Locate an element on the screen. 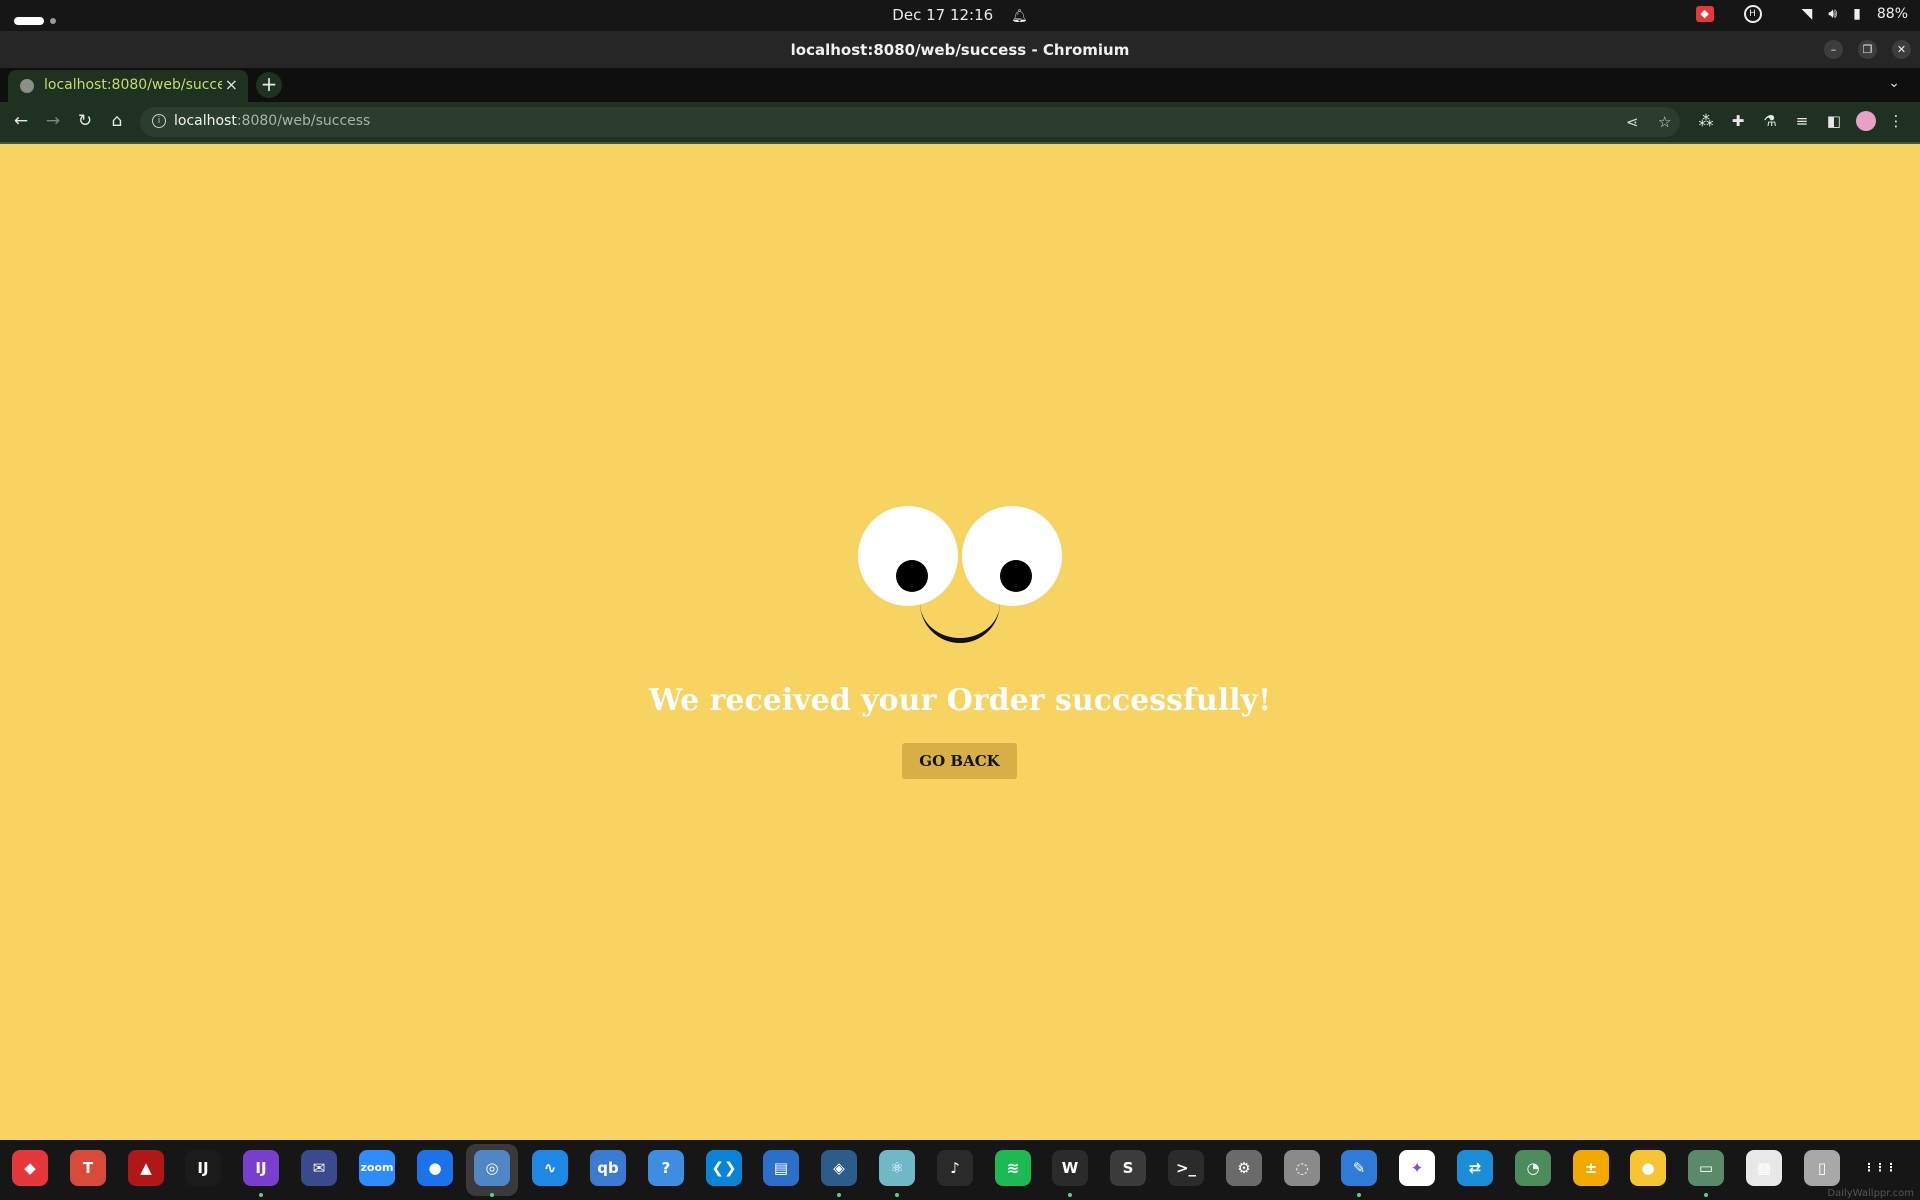  site-info-icon: i is located at coordinates (159, 121).